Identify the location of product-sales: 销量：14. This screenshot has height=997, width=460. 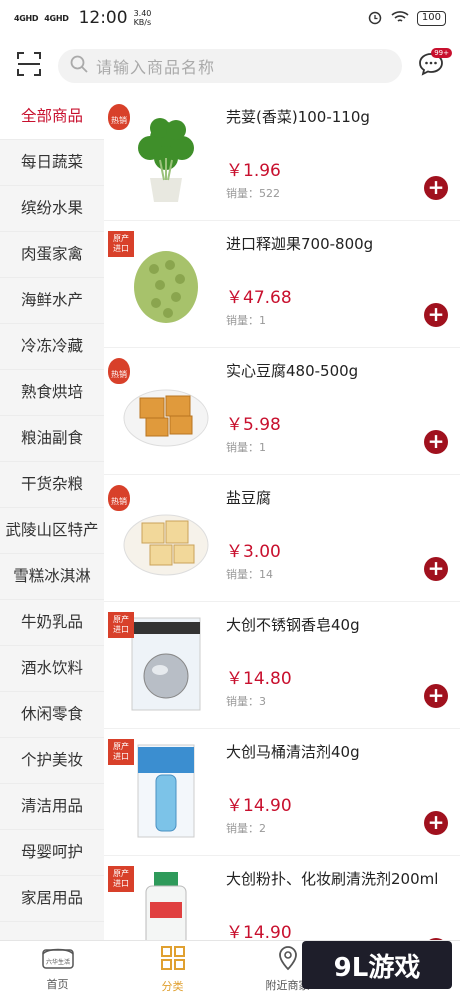
(249, 574).